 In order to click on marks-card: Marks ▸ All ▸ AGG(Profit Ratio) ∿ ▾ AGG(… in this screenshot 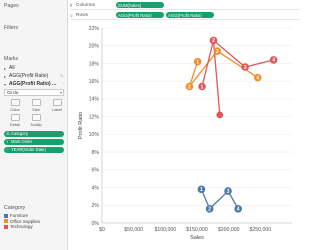, I will do `click(34, 127)`.